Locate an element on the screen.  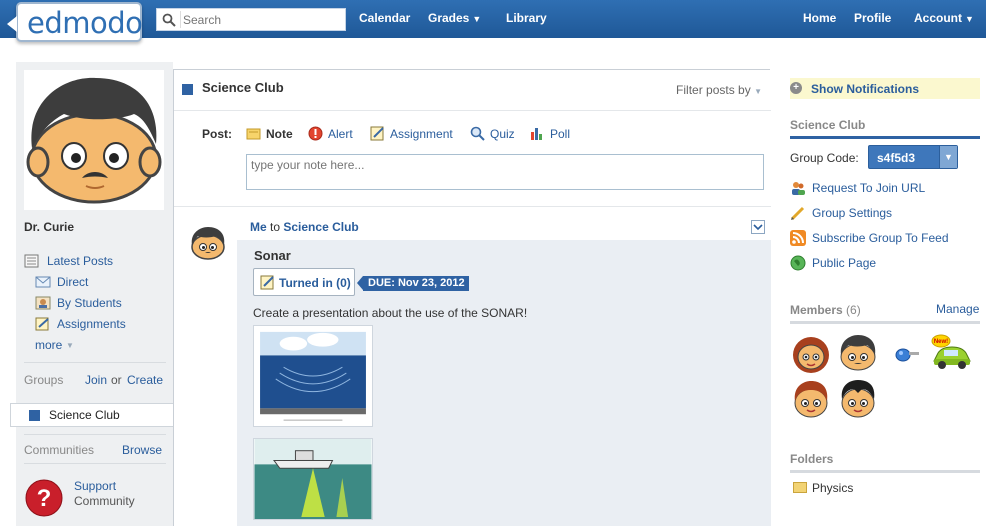
create-group-link: Create is located at coordinates (145, 380).